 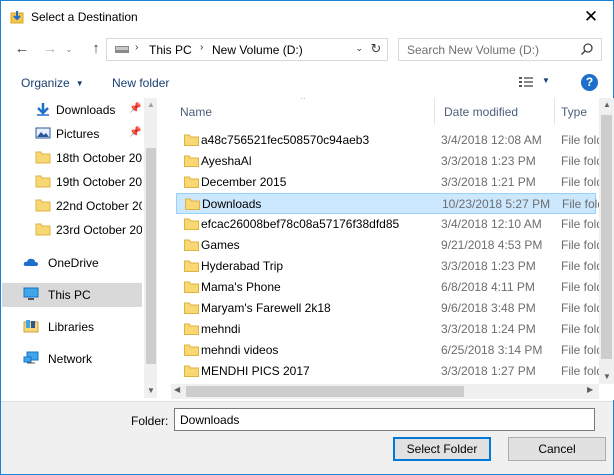 I want to click on column-type-label: Type, so click(x=574, y=112).